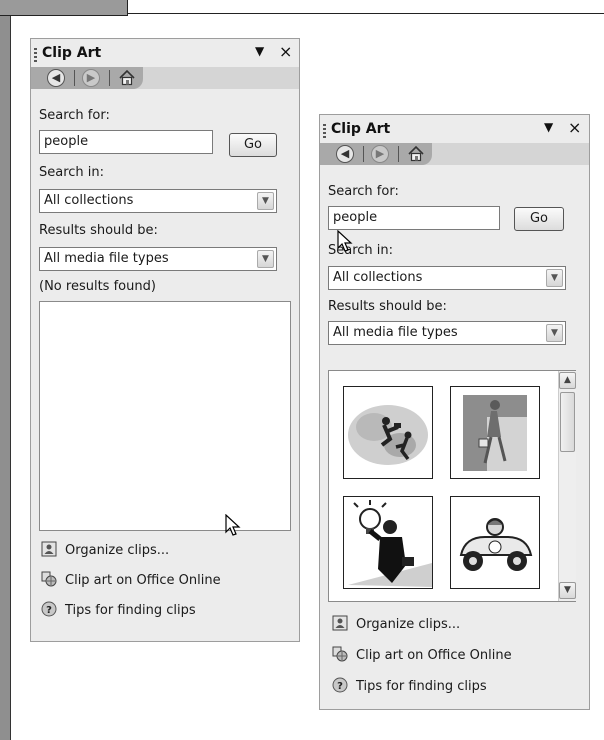  What do you see at coordinates (5, 370) in the screenshot?
I see `frame-left-edge` at bounding box center [5, 370].